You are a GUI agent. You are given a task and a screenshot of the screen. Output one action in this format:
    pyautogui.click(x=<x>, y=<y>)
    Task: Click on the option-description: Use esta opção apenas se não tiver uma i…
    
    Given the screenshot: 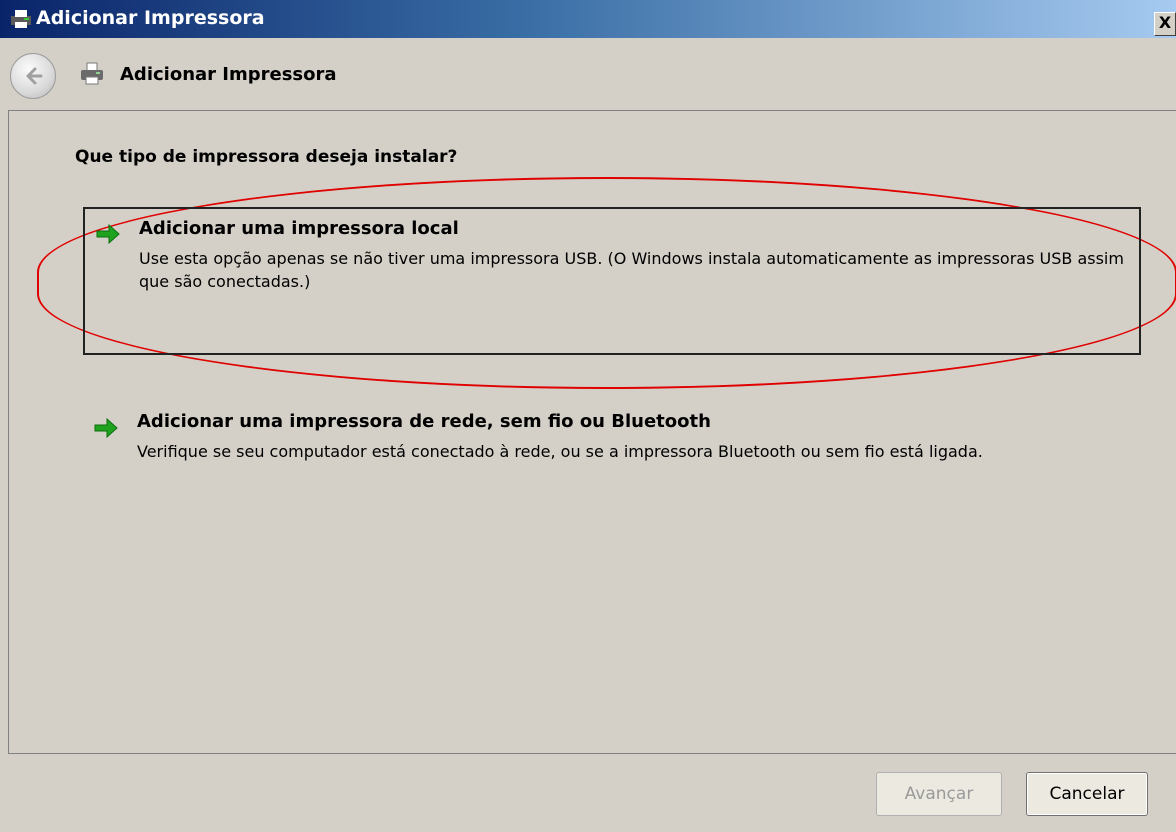 What is the action you would take?
    pyautogui.click(x=631, y=270)
    